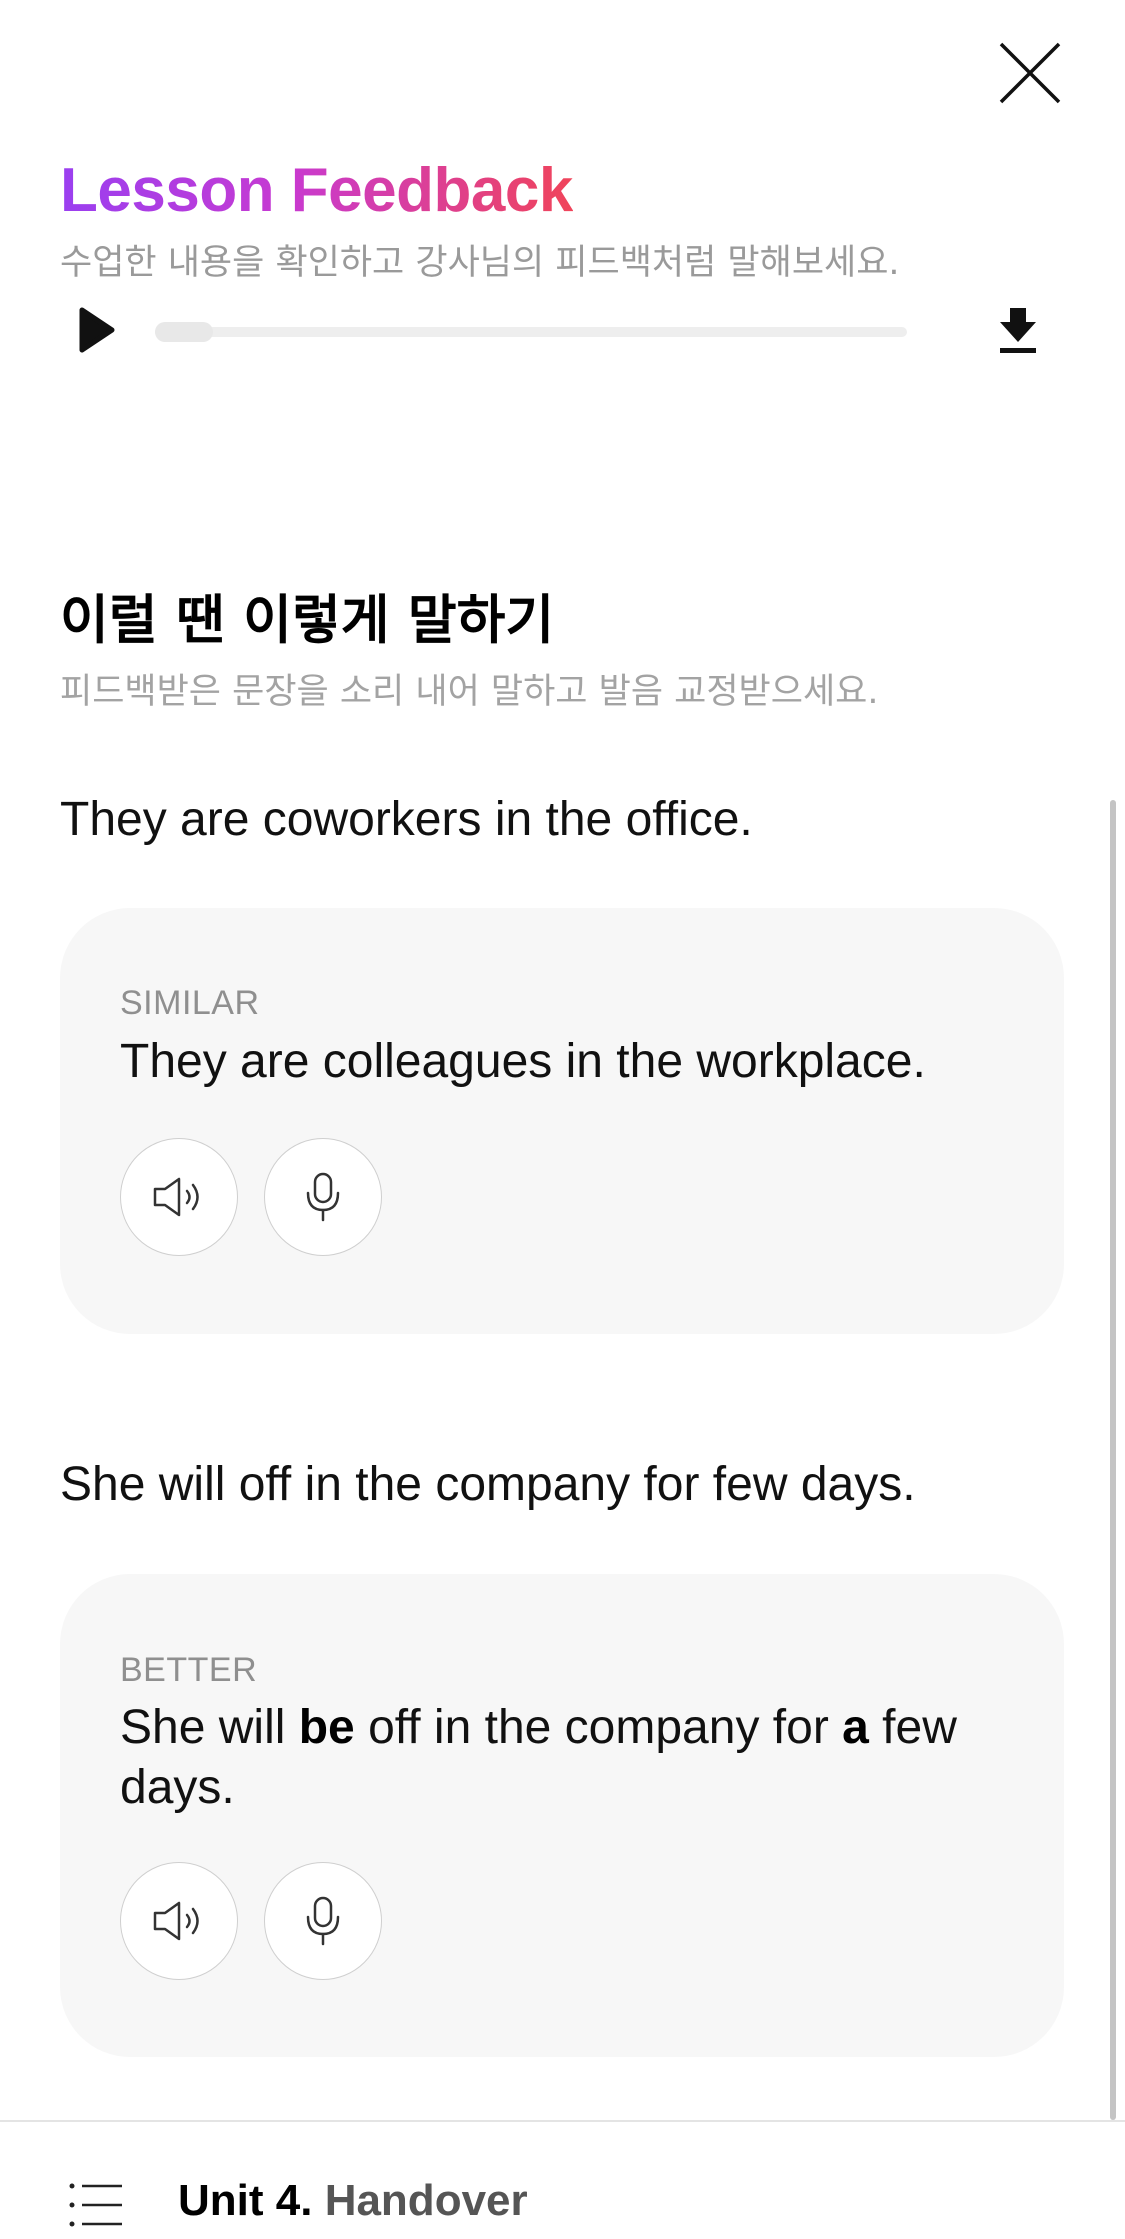  What do you see at coordinates (406, 819) in the screenshot?
I see `original-sentence: They are coworkers in the office.` at bounding box center [406, 819].